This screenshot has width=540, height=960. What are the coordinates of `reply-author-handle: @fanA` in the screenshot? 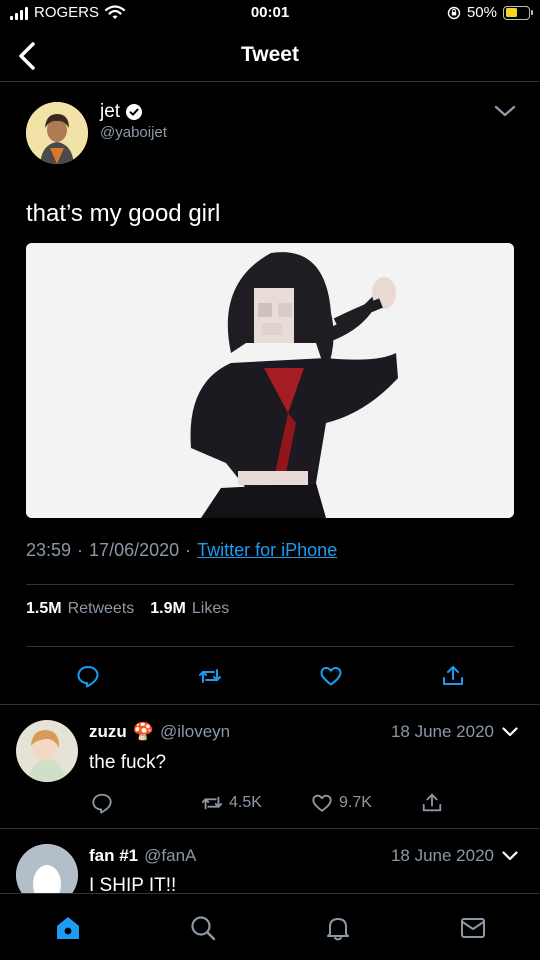 It's located at (170, 855).